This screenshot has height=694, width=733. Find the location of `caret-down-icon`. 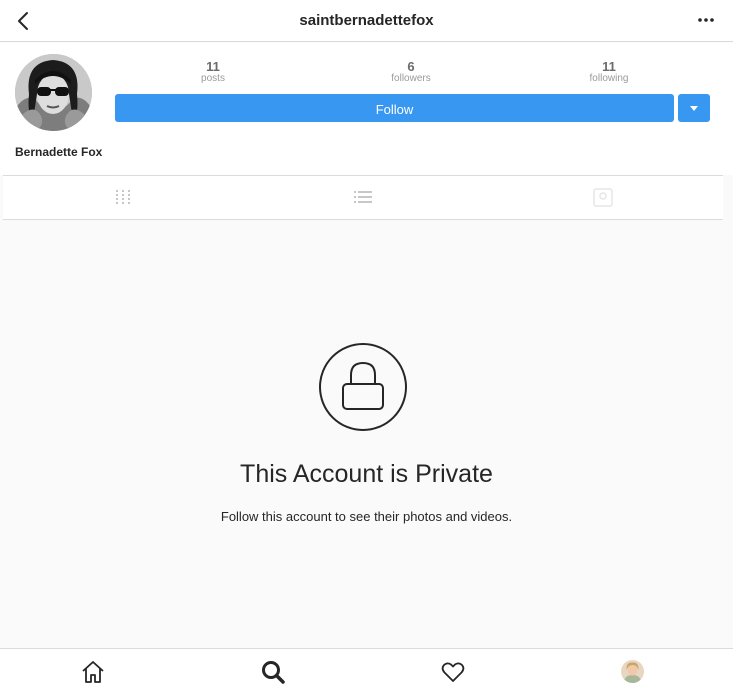

caret-down-icon is located at coordinates (694, 108).